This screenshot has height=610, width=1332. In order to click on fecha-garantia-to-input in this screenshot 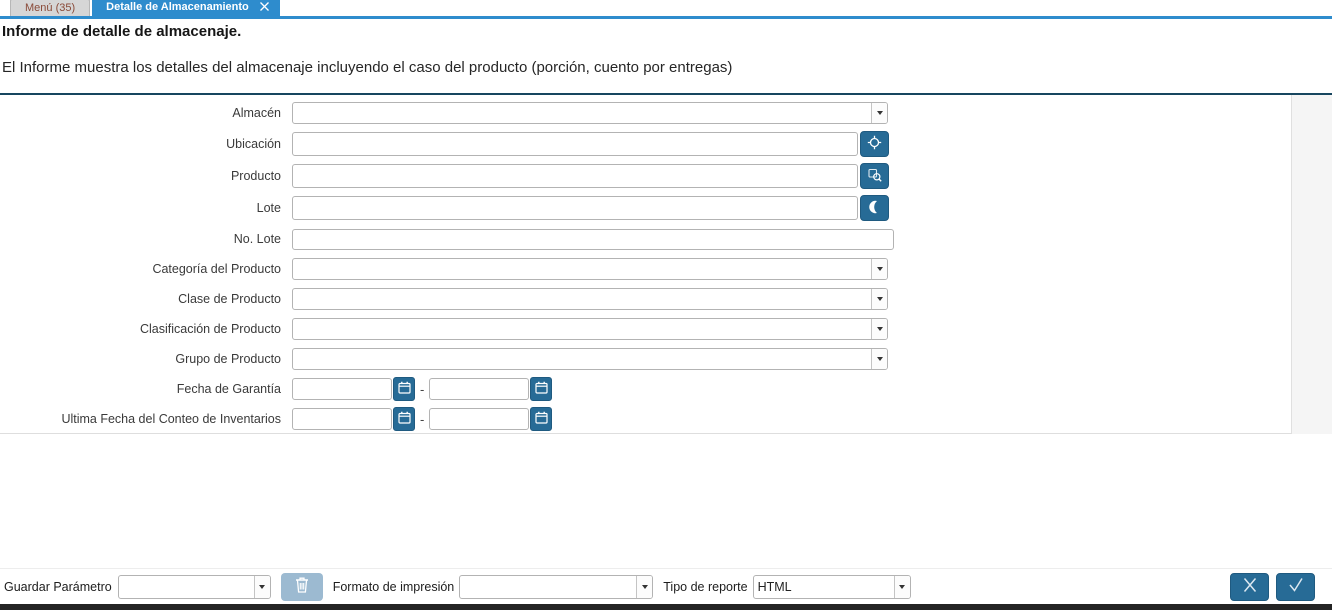, I will do `click(479, 389)`.